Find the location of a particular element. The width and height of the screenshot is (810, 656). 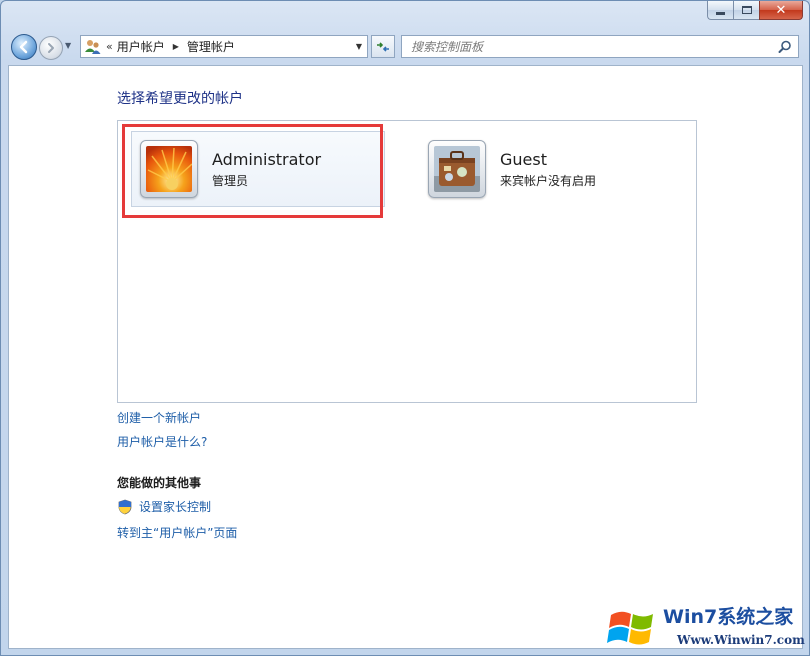

close-icon: ✕ is located at coordinates (781, 10).